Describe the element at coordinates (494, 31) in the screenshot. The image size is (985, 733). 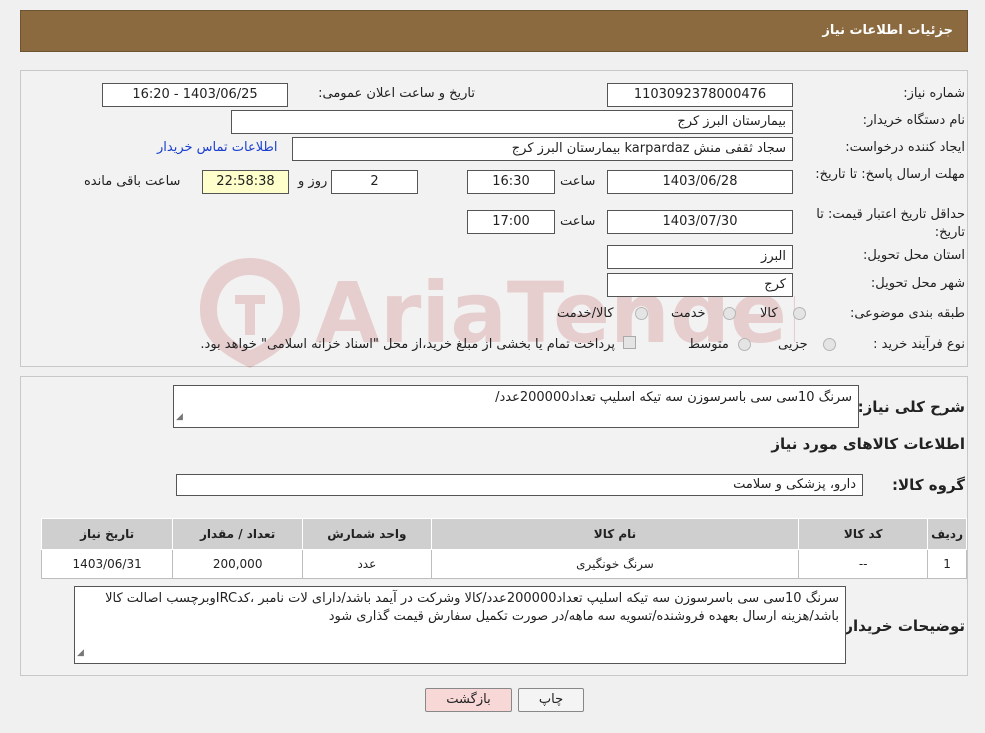
I see `page-header: جزئیات اطلاعات نیاز` at that location.